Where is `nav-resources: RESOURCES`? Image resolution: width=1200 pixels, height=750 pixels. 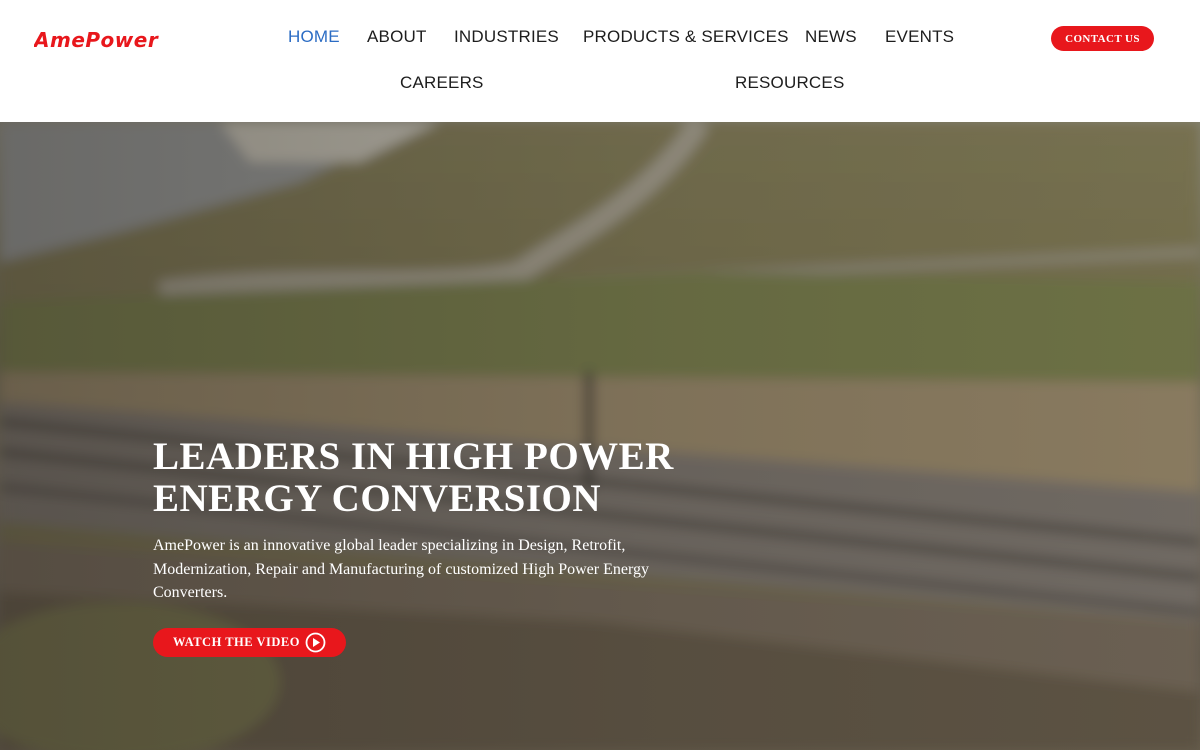 nav-resources: RESOURCES is located at coordinates (790, 83).